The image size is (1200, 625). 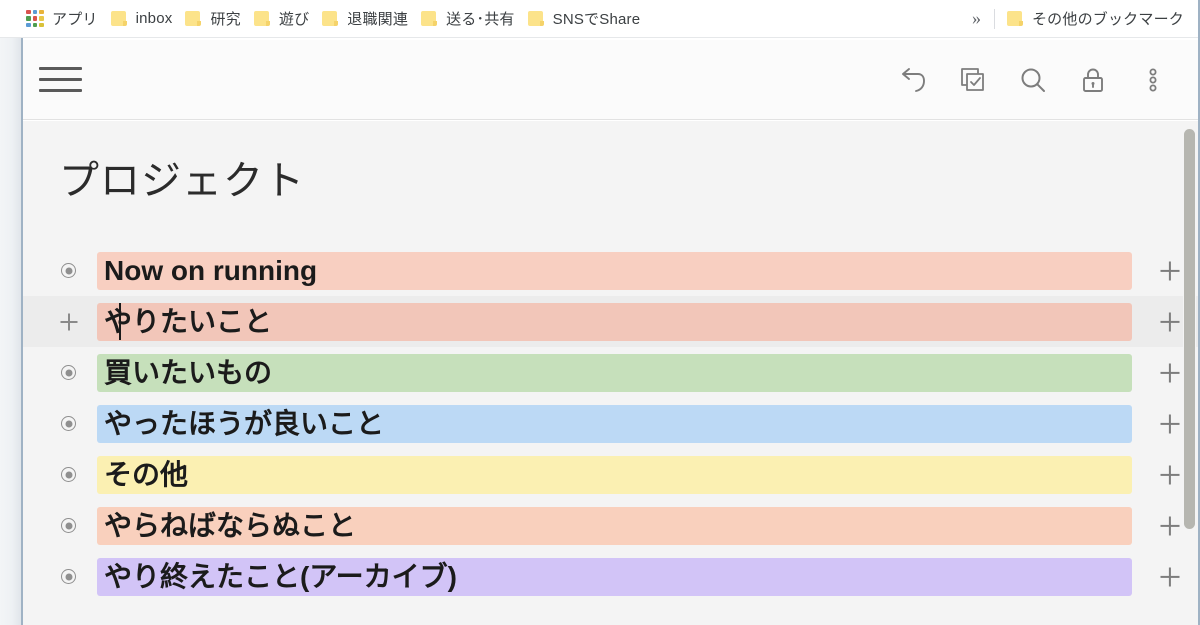 What do you see at coordinates (1107, 19) in the screenshot?
I see `other-bookmarks-label: その他のブックマーク` at bounding box center [1107, 19].